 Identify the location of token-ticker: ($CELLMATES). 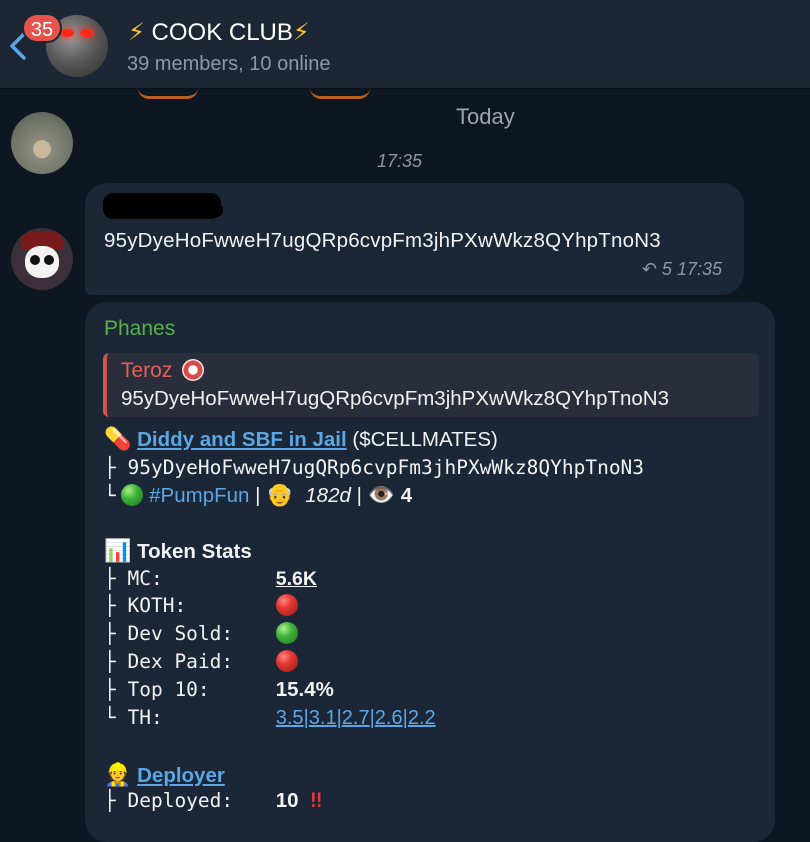
(422, 439).